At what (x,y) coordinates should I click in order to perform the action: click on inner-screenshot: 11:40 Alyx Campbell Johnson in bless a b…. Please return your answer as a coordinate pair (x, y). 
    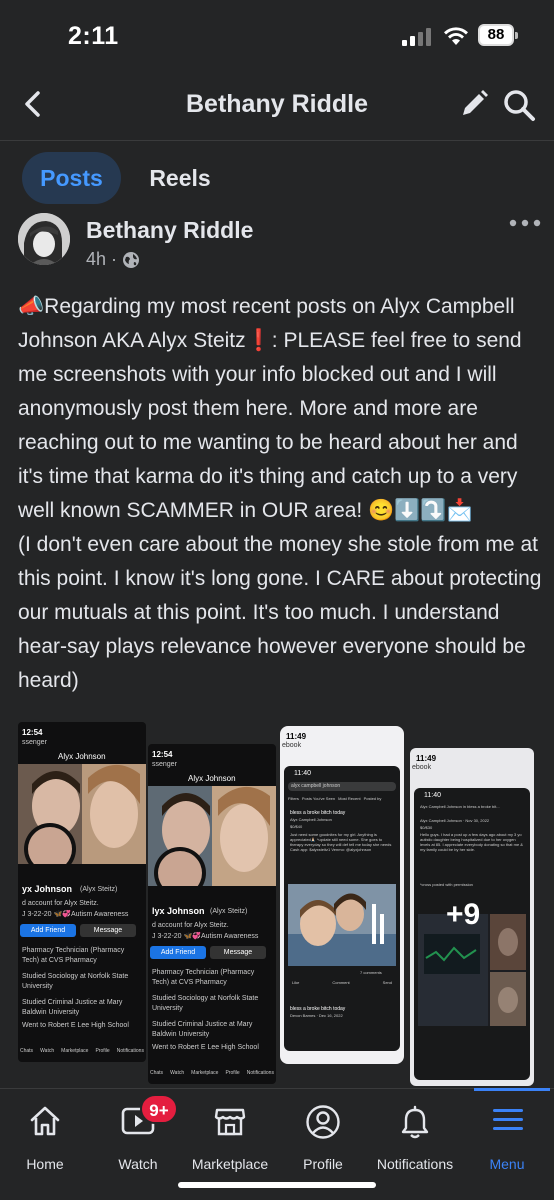
    Looking at the image, I should click on (472, 934).